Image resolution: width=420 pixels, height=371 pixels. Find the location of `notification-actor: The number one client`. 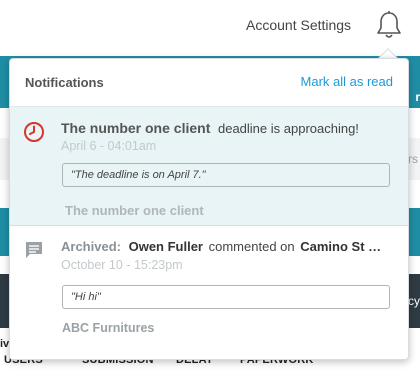

notification-actor: The number one client is located at coordinates (135, 128).